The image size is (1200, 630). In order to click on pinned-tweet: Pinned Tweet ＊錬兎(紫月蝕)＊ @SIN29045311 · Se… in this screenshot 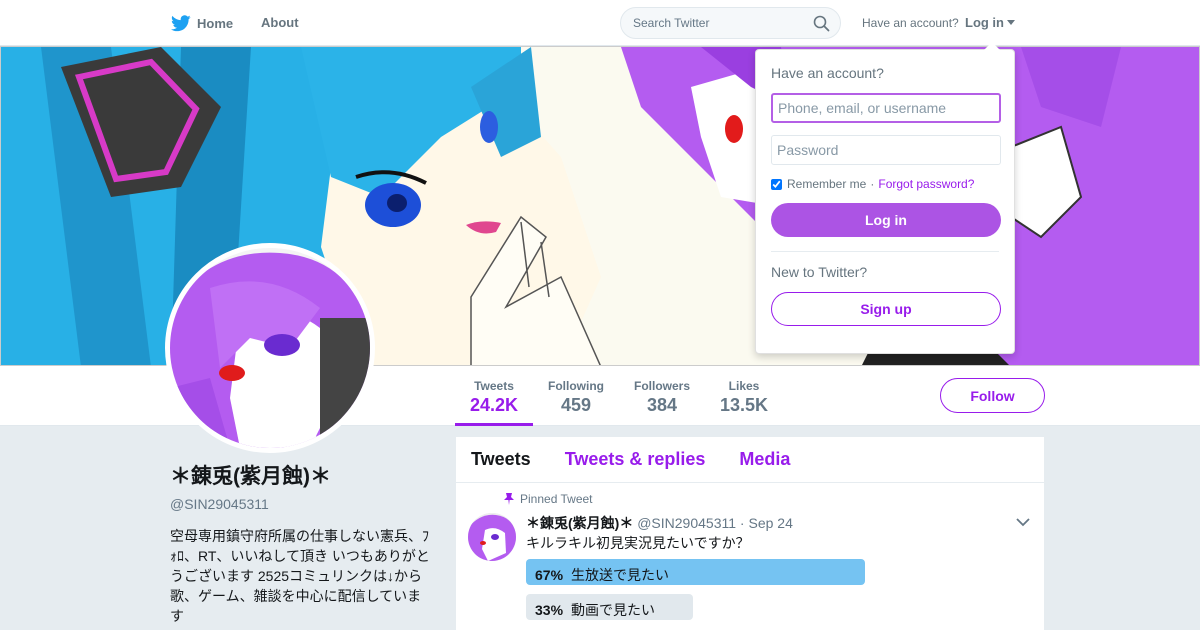, I will do `click(750, 556)`.